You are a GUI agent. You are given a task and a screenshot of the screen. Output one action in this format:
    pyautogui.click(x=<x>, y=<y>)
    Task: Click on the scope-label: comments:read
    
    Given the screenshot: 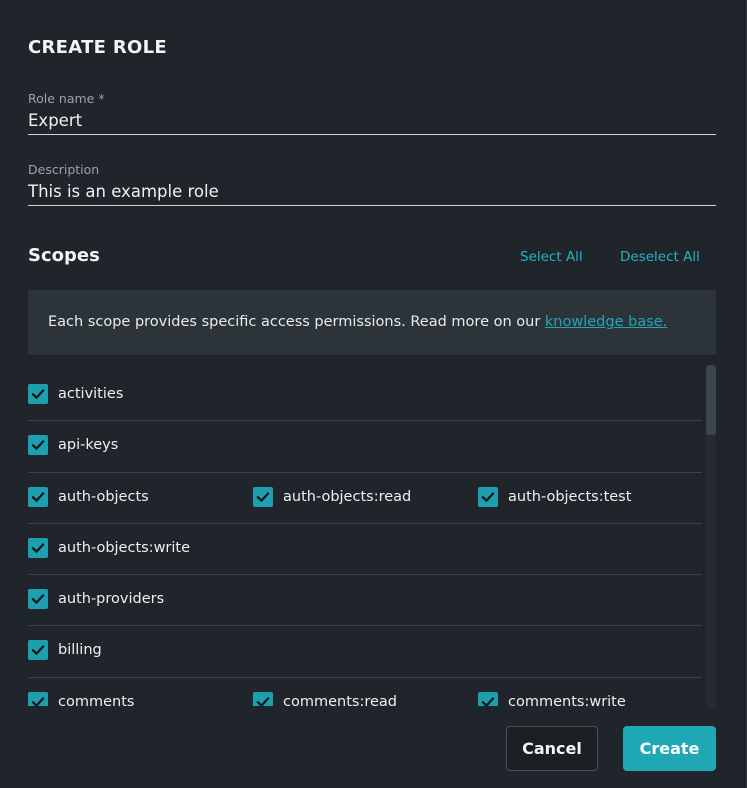 What is the action you would take?
    pyautogui.click(x=340, y=699)
    